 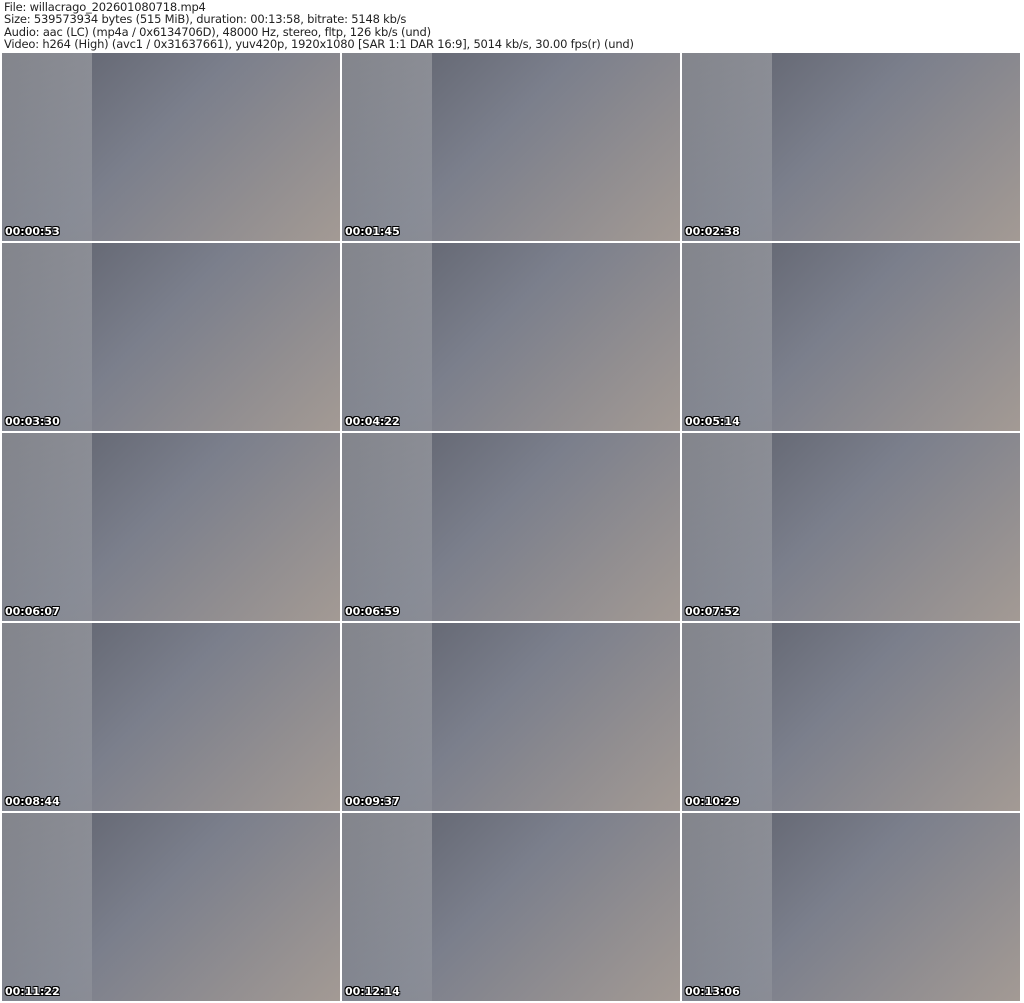 I want to click on video-thumbnail: 00:06:59, so click(x=511, y=527).